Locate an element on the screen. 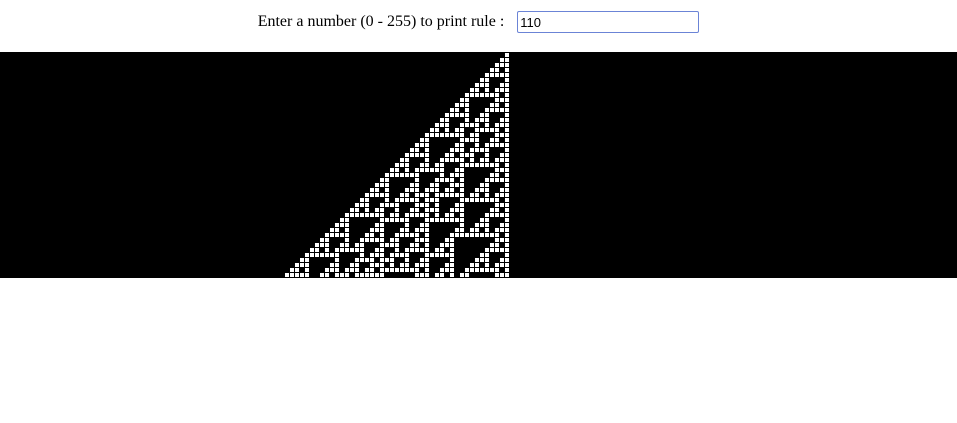 The width and height of the screenshot is (957, 423). rule-number-input is located at coordinates (608, 22).